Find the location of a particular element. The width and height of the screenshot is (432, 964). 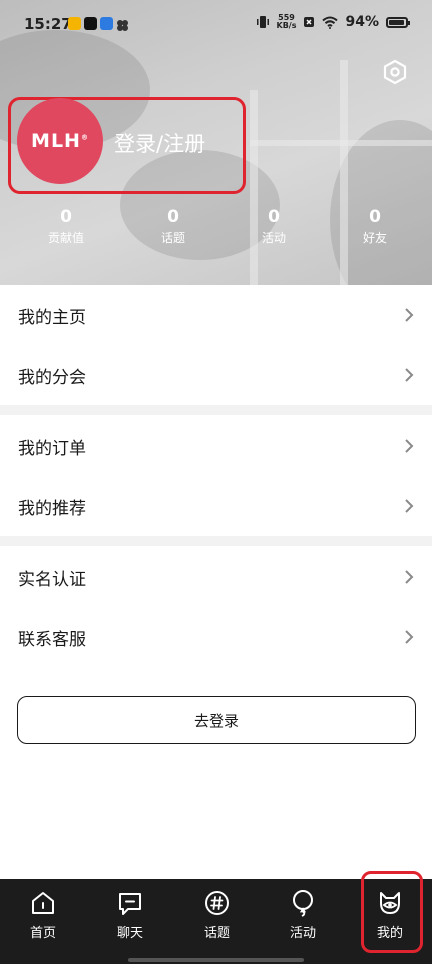

menu-item-label: 我的分会 is located at coordinates (52, 377).